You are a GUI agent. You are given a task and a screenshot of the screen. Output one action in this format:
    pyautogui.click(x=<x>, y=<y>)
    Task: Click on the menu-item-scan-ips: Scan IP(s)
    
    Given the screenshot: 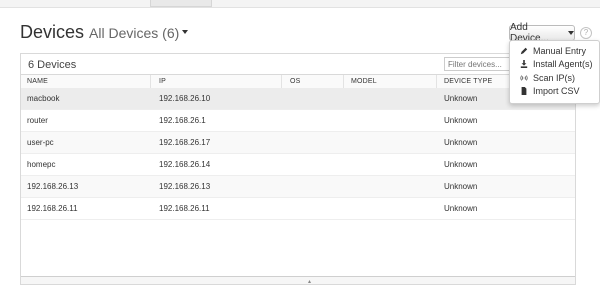 What is the action you would take?
    pyautogui.click(x=554, y=78)
    